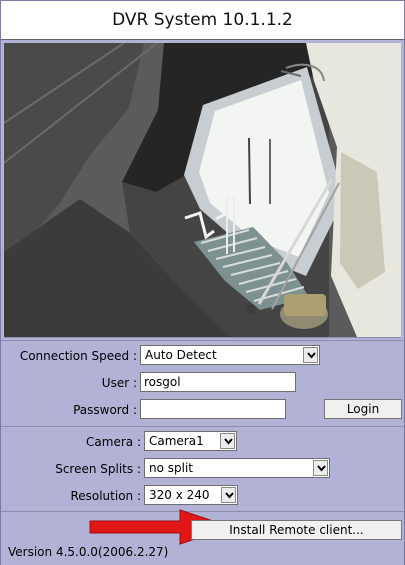  I want to click on connection-speed-row: Connection Speed : Auto Detect, so click(202, 356).